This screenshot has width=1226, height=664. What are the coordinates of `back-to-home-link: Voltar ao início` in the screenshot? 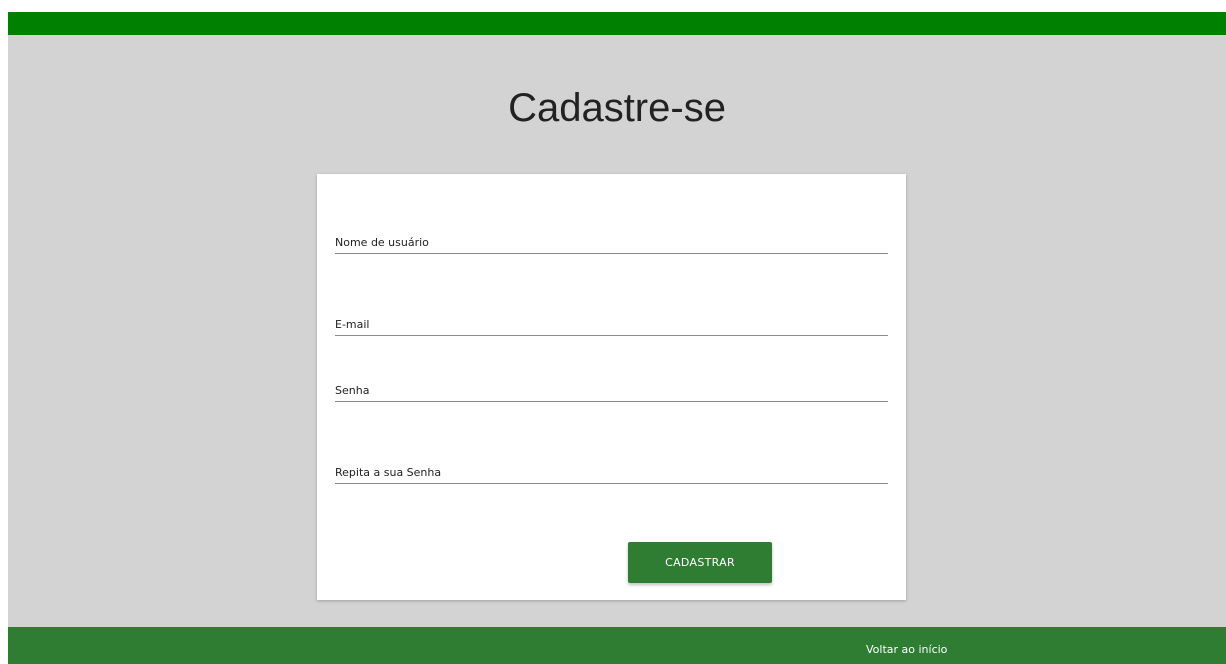 It's located at (906, 649).